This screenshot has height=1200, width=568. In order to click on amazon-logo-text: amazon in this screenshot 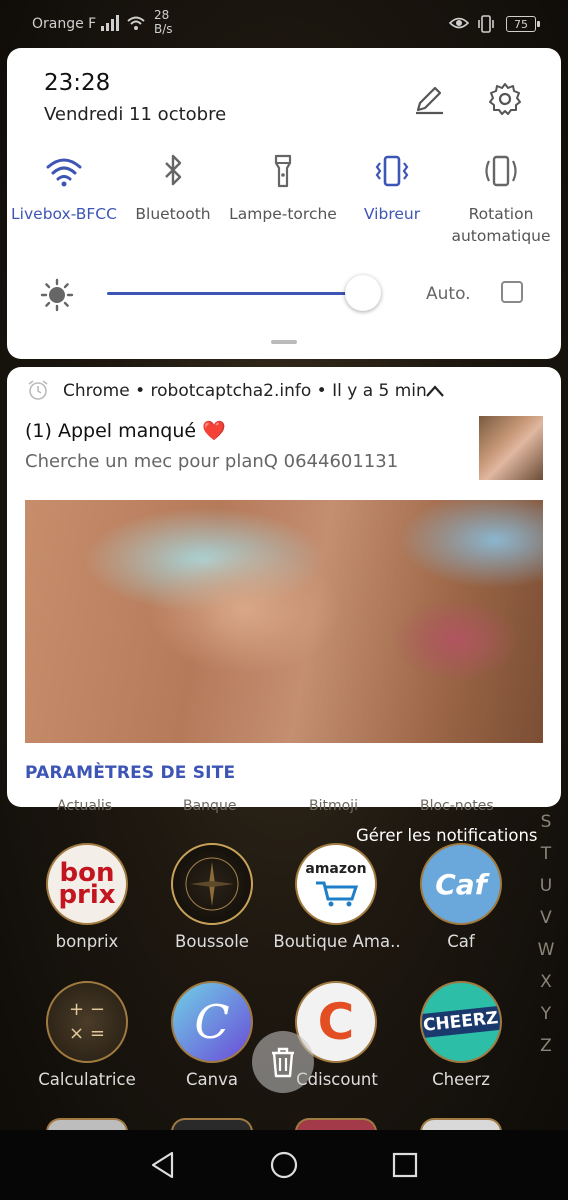, I will do `click(336, 869)`.